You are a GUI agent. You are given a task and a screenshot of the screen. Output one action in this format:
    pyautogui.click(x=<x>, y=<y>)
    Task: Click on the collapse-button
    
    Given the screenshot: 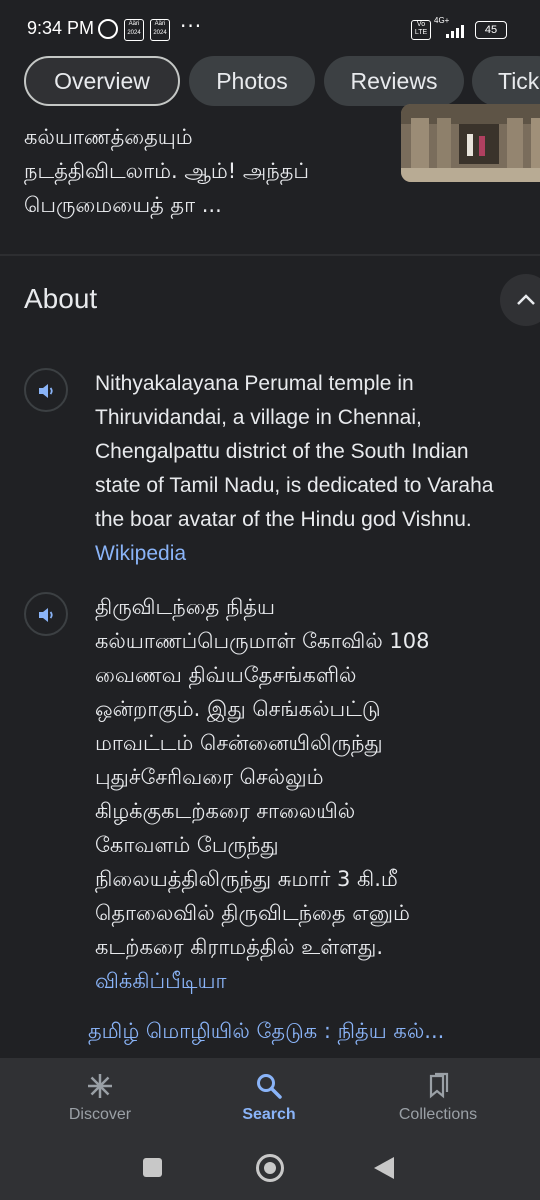 What is the action you would take?
    pyautogui.click(x=520, y=300)
    